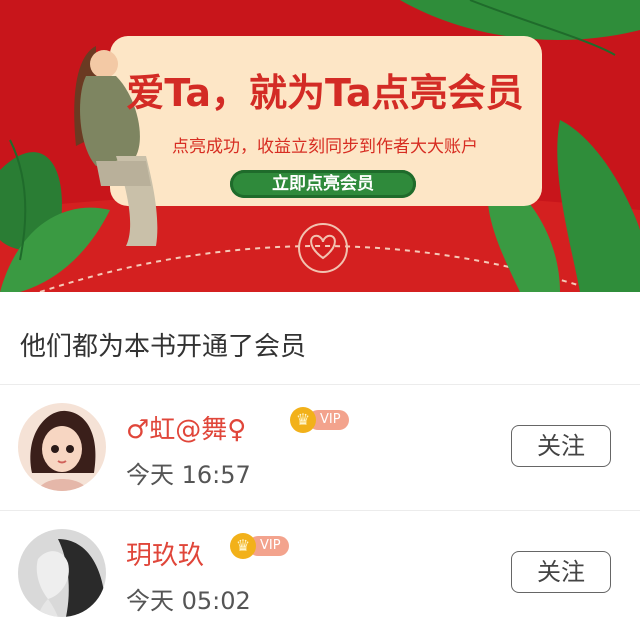  I want to click on member-time: 今天 16:57, so click(188, 475).